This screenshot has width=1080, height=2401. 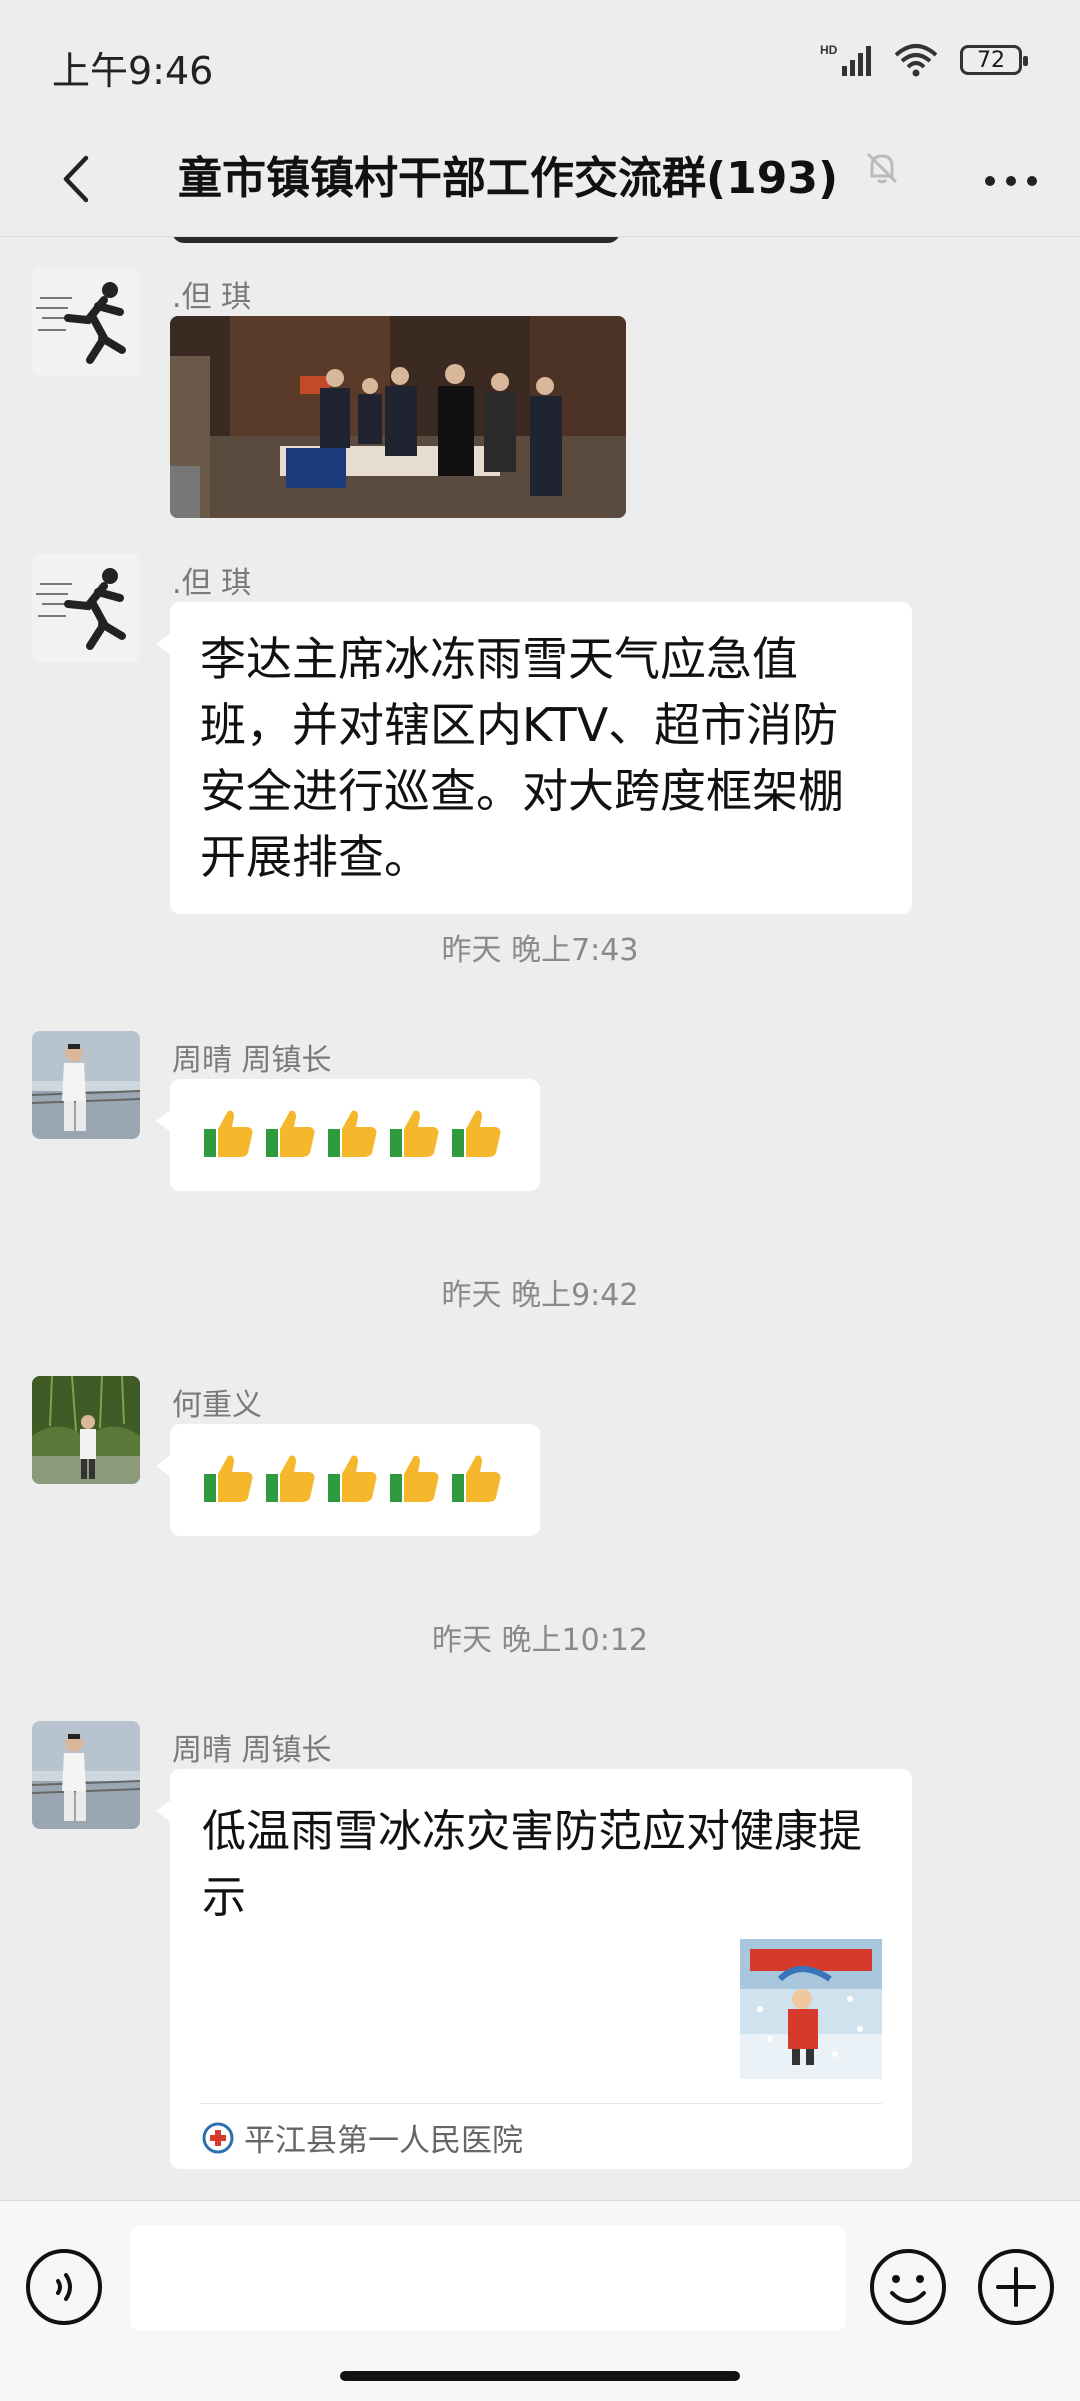 I want to click on status-bar: 上午9:46 HD 72, so click(x=540, y=60).